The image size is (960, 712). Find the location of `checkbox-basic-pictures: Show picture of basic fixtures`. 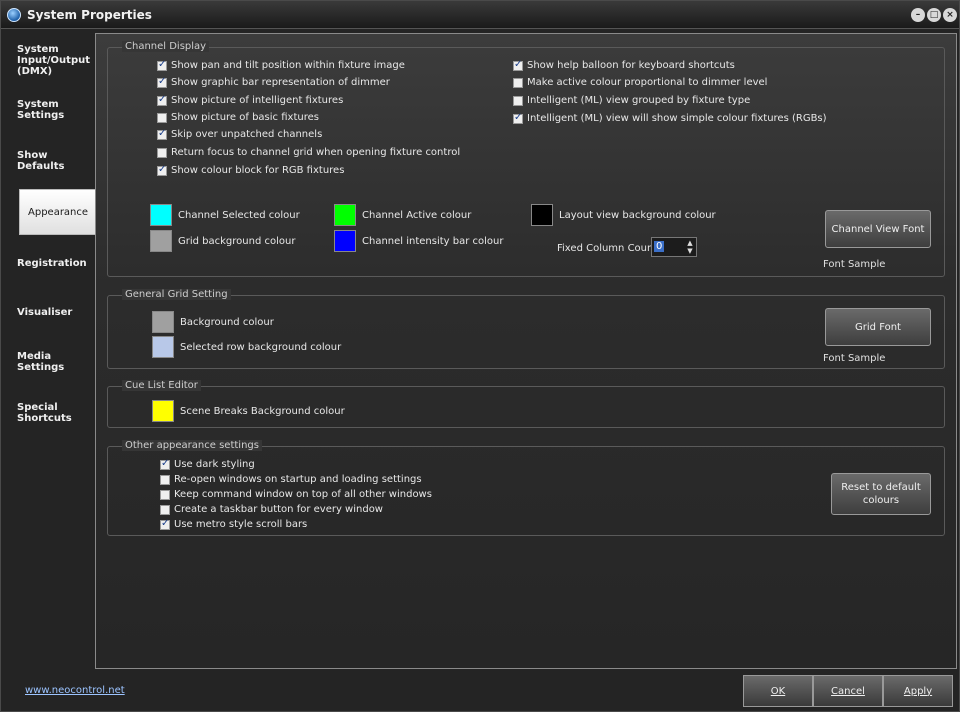

checkbox-basic-pictures: Show picture of basic fixtures is located at coordinates (238, 117).